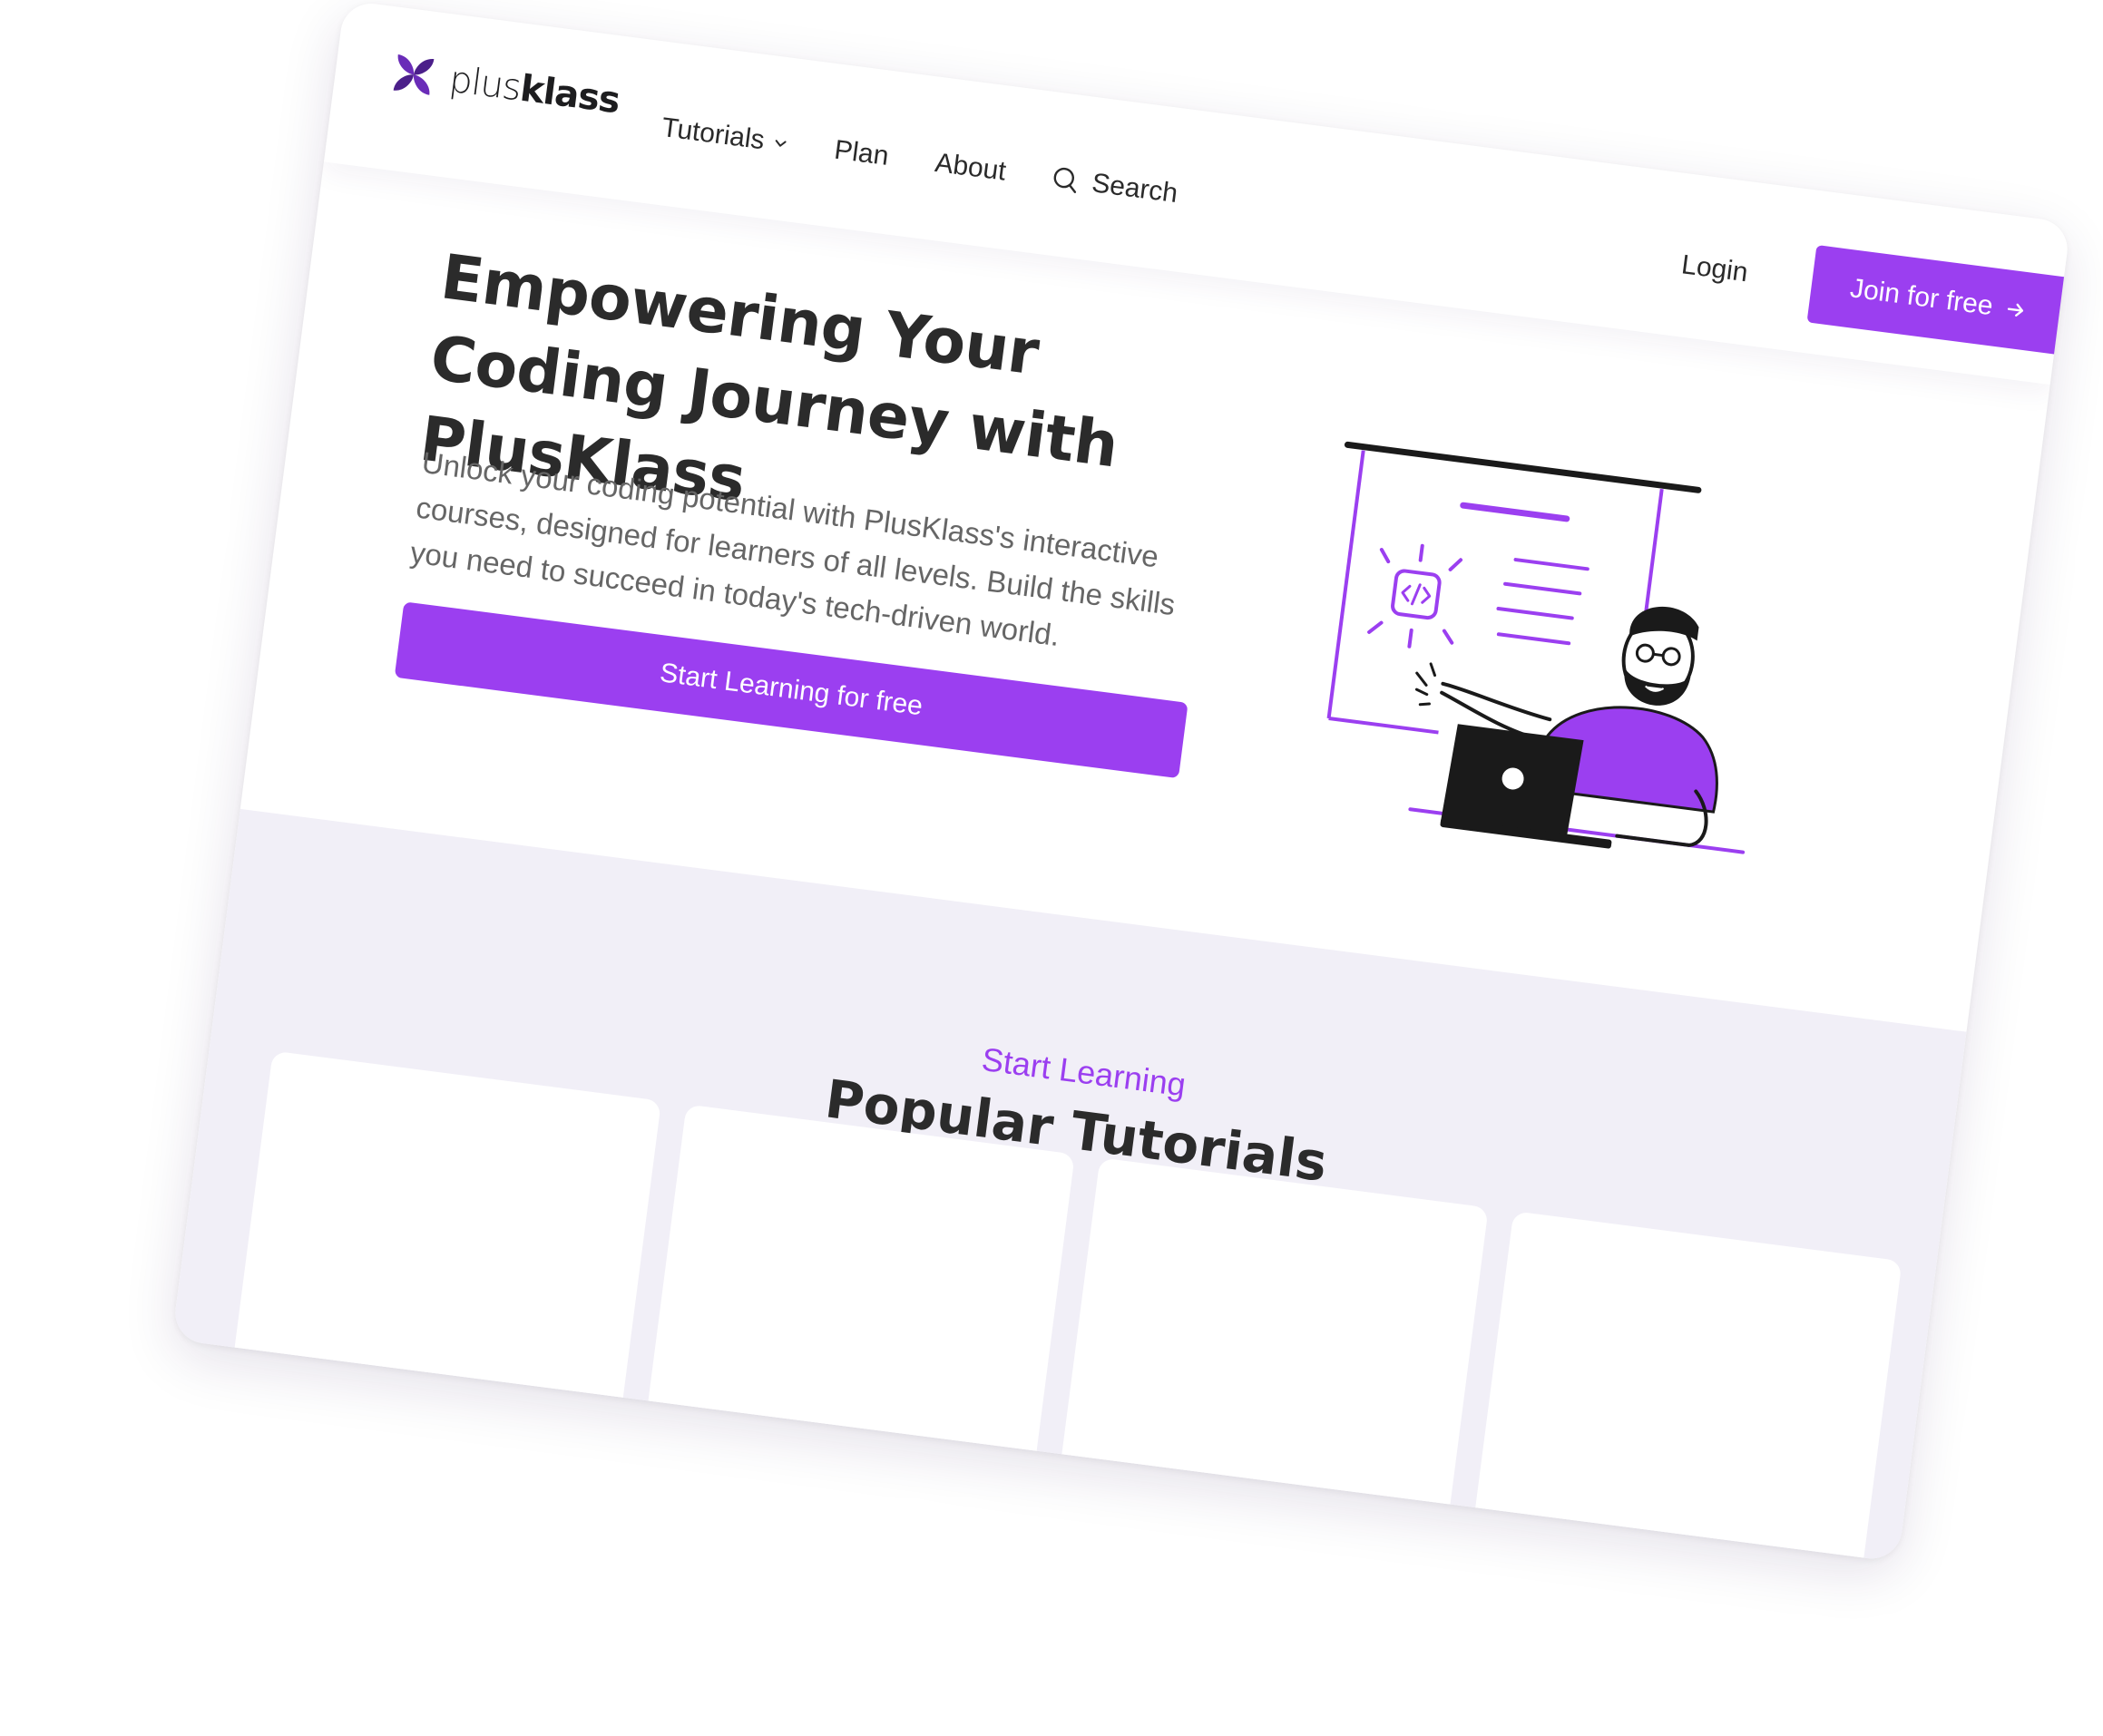  Describe the element at coordinates (791, 690) in the screenshot. I see `cta-label: Start Learning for free` at that location.